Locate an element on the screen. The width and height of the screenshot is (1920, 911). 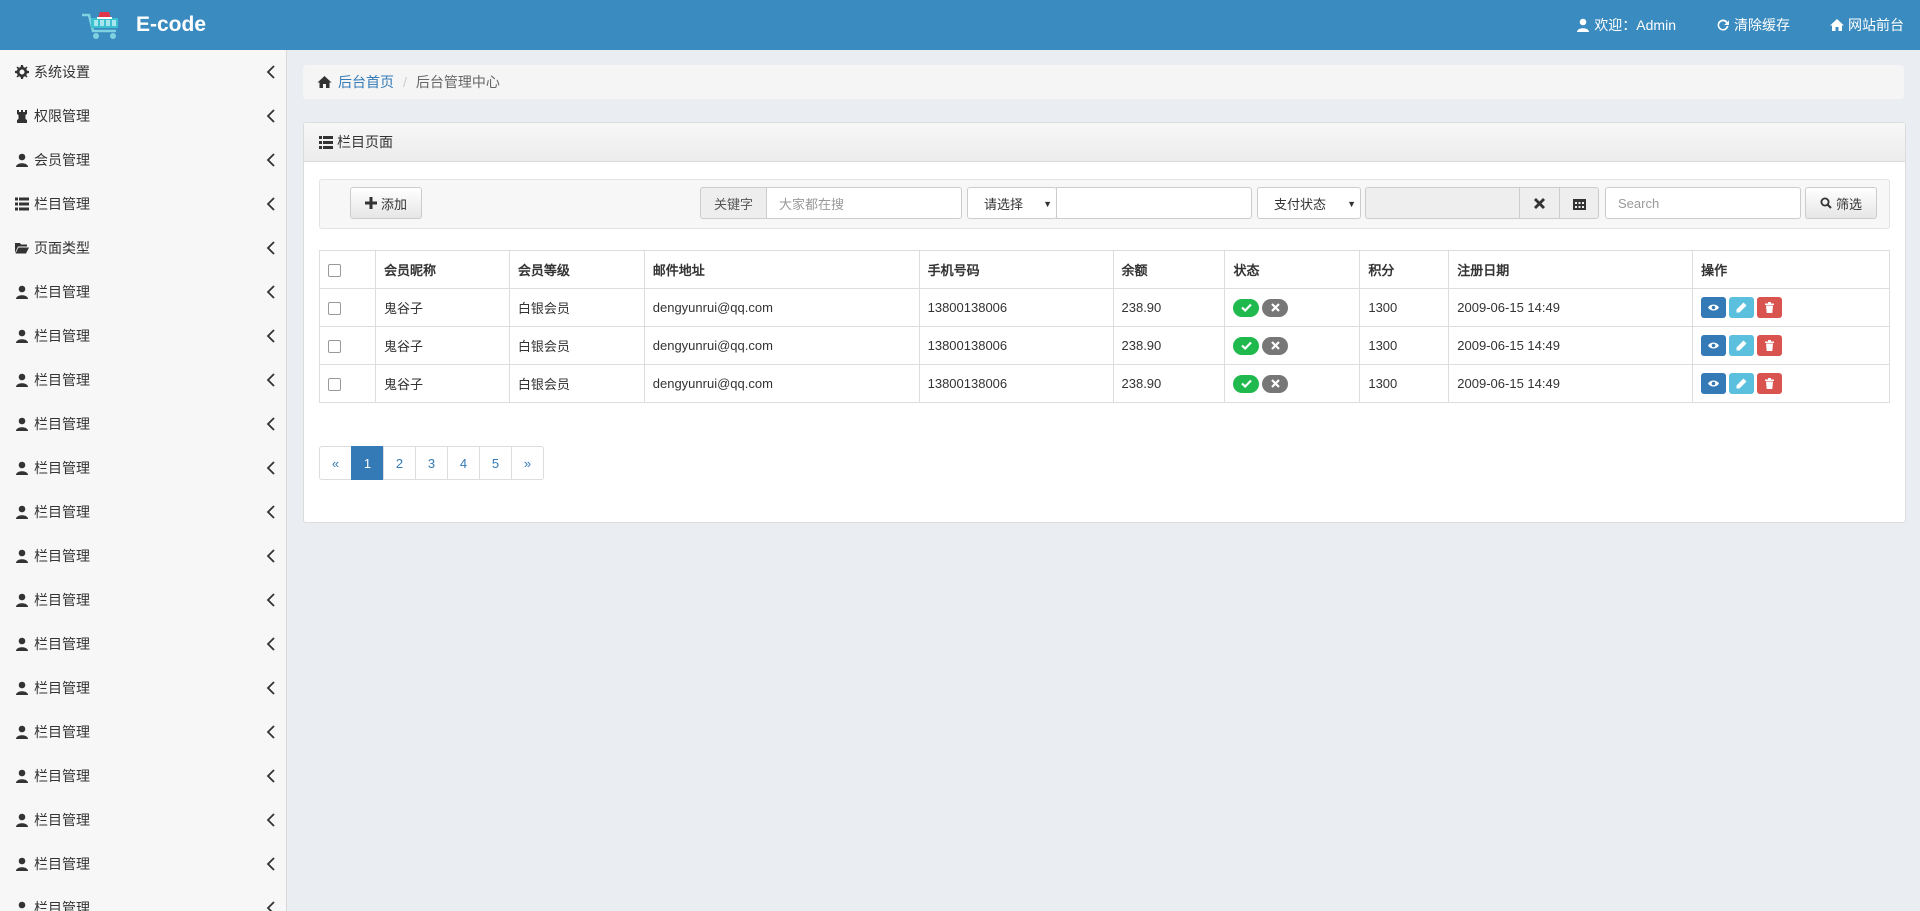
breadcrumb-current: 后台管理中心 is located at coordinates (457, 82).